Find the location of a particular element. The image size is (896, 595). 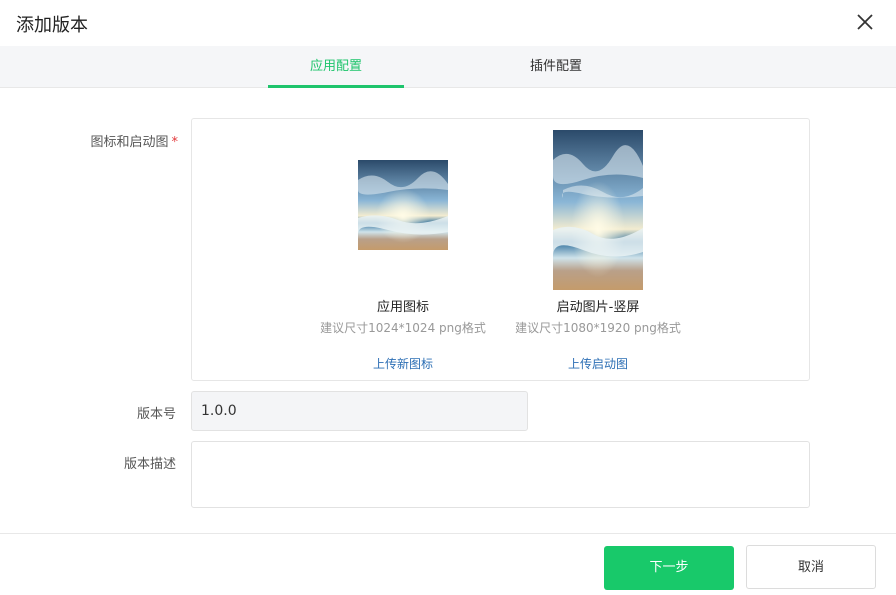

dialog-header: 添加版本 is located at coordinates (448, 23).